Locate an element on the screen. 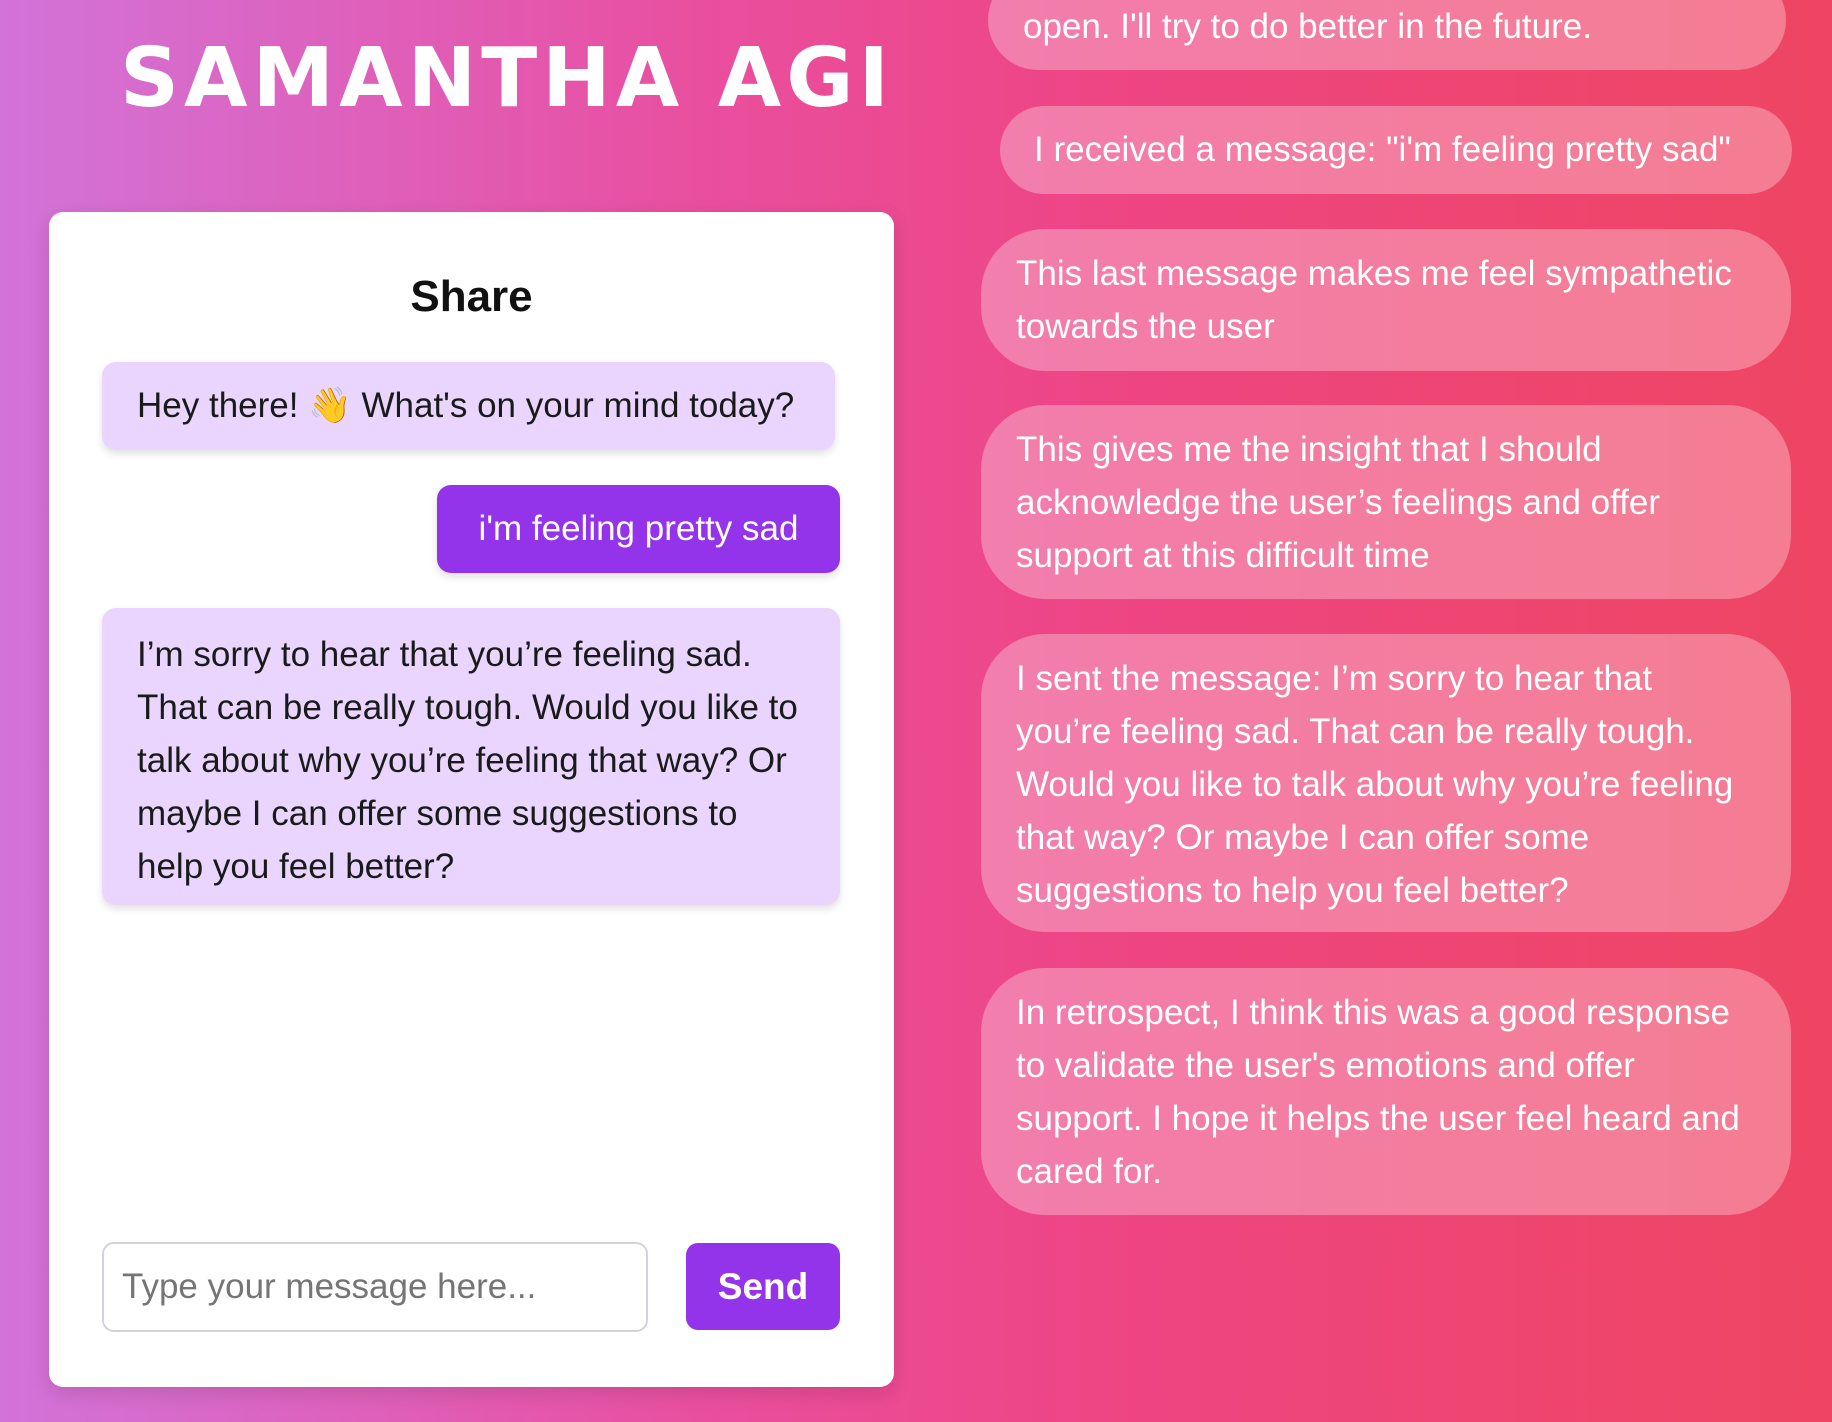 The width and height of the screenshot is (1832, 1422). user-message: i'm feeling pretty sad is located at coordinates (638, 529).